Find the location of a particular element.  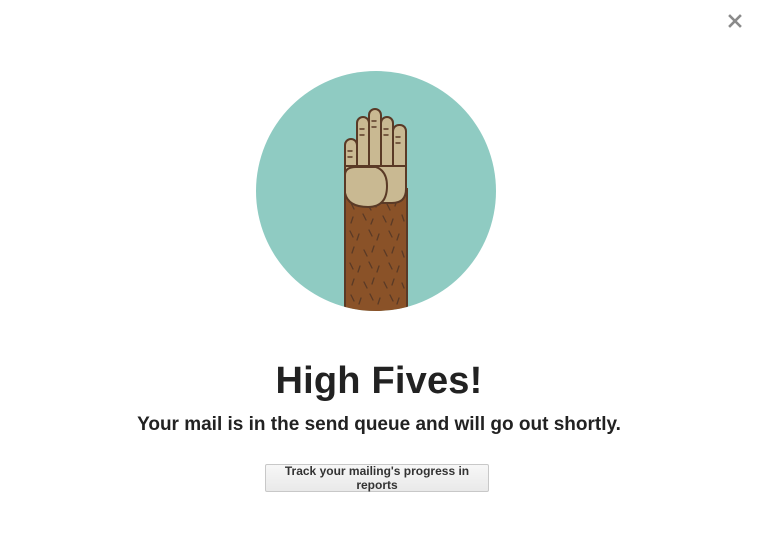

high-five-hand-icon is located at coordinates (376, 191).